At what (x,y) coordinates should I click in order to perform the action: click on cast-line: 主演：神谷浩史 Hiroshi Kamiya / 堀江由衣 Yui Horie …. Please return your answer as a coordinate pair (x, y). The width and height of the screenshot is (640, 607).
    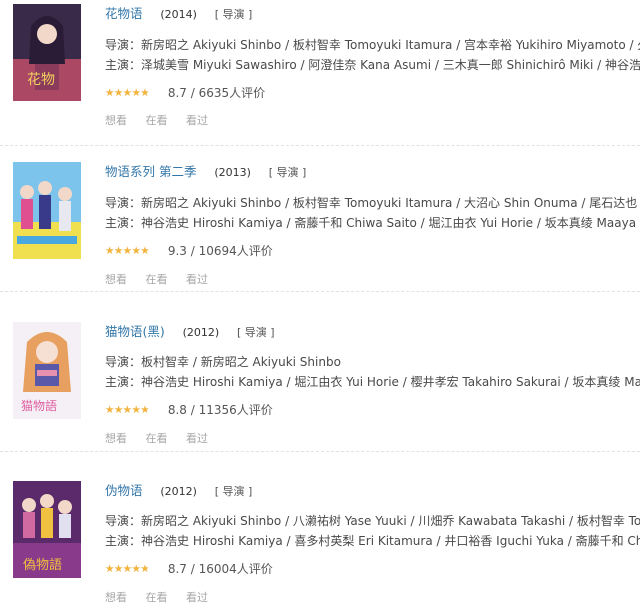
    Looking at the image, I should click on (372, 382).